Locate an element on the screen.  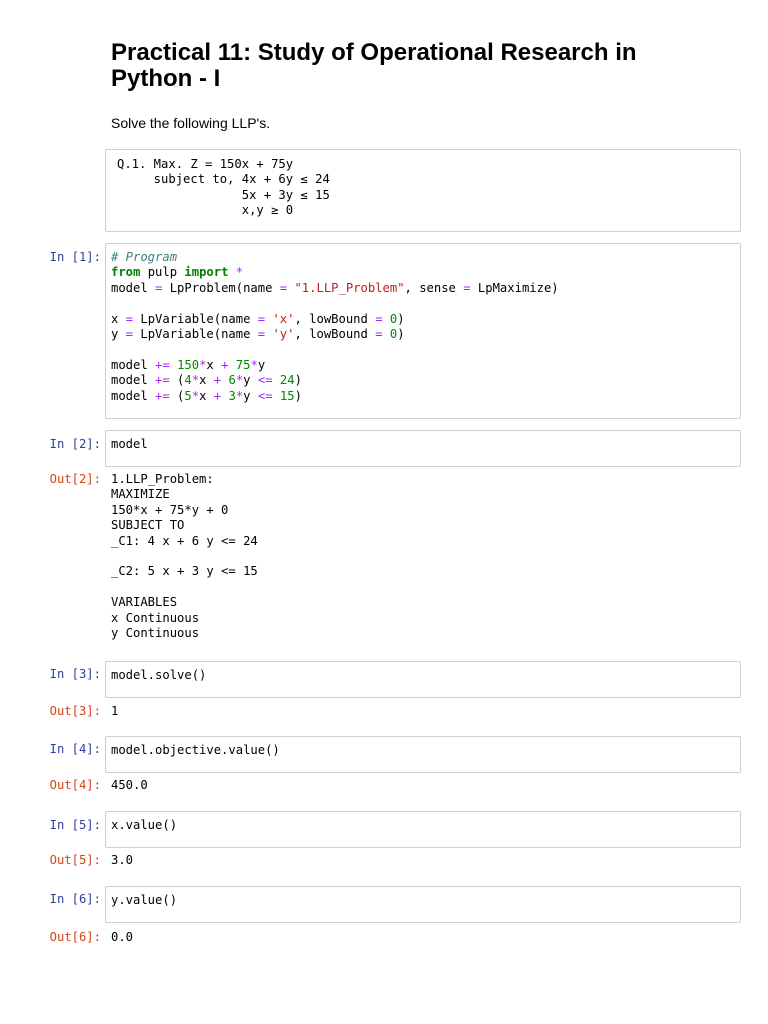
code-line: from pulp import * is located at coordinates (335, 272).